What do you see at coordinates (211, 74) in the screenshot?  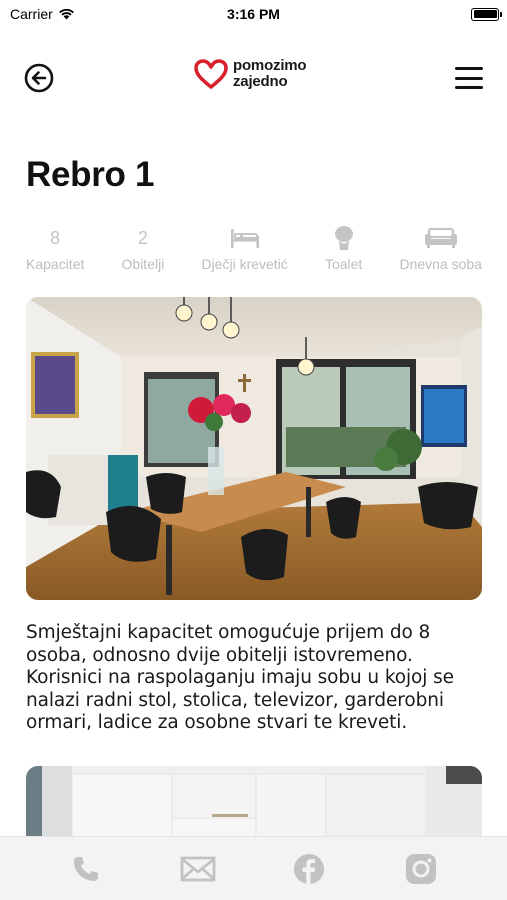 I see `heart-logo-icon` at bounding box center [211, 74].